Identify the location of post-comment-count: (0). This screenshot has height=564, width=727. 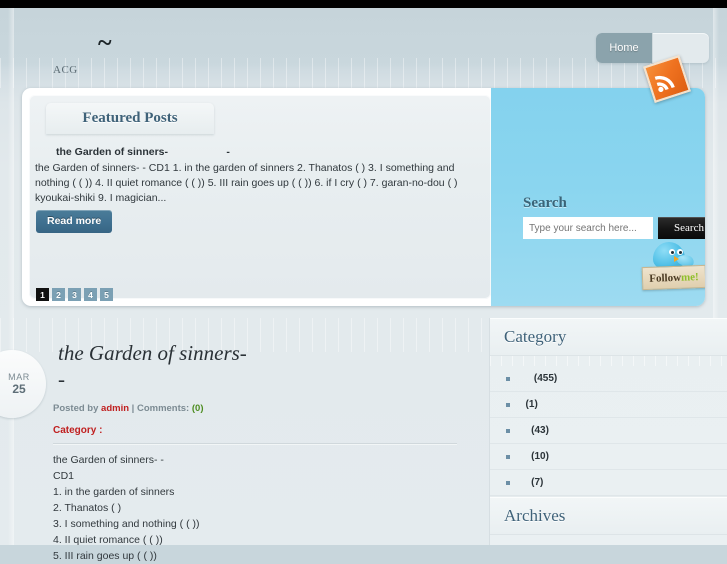
(198, 408).